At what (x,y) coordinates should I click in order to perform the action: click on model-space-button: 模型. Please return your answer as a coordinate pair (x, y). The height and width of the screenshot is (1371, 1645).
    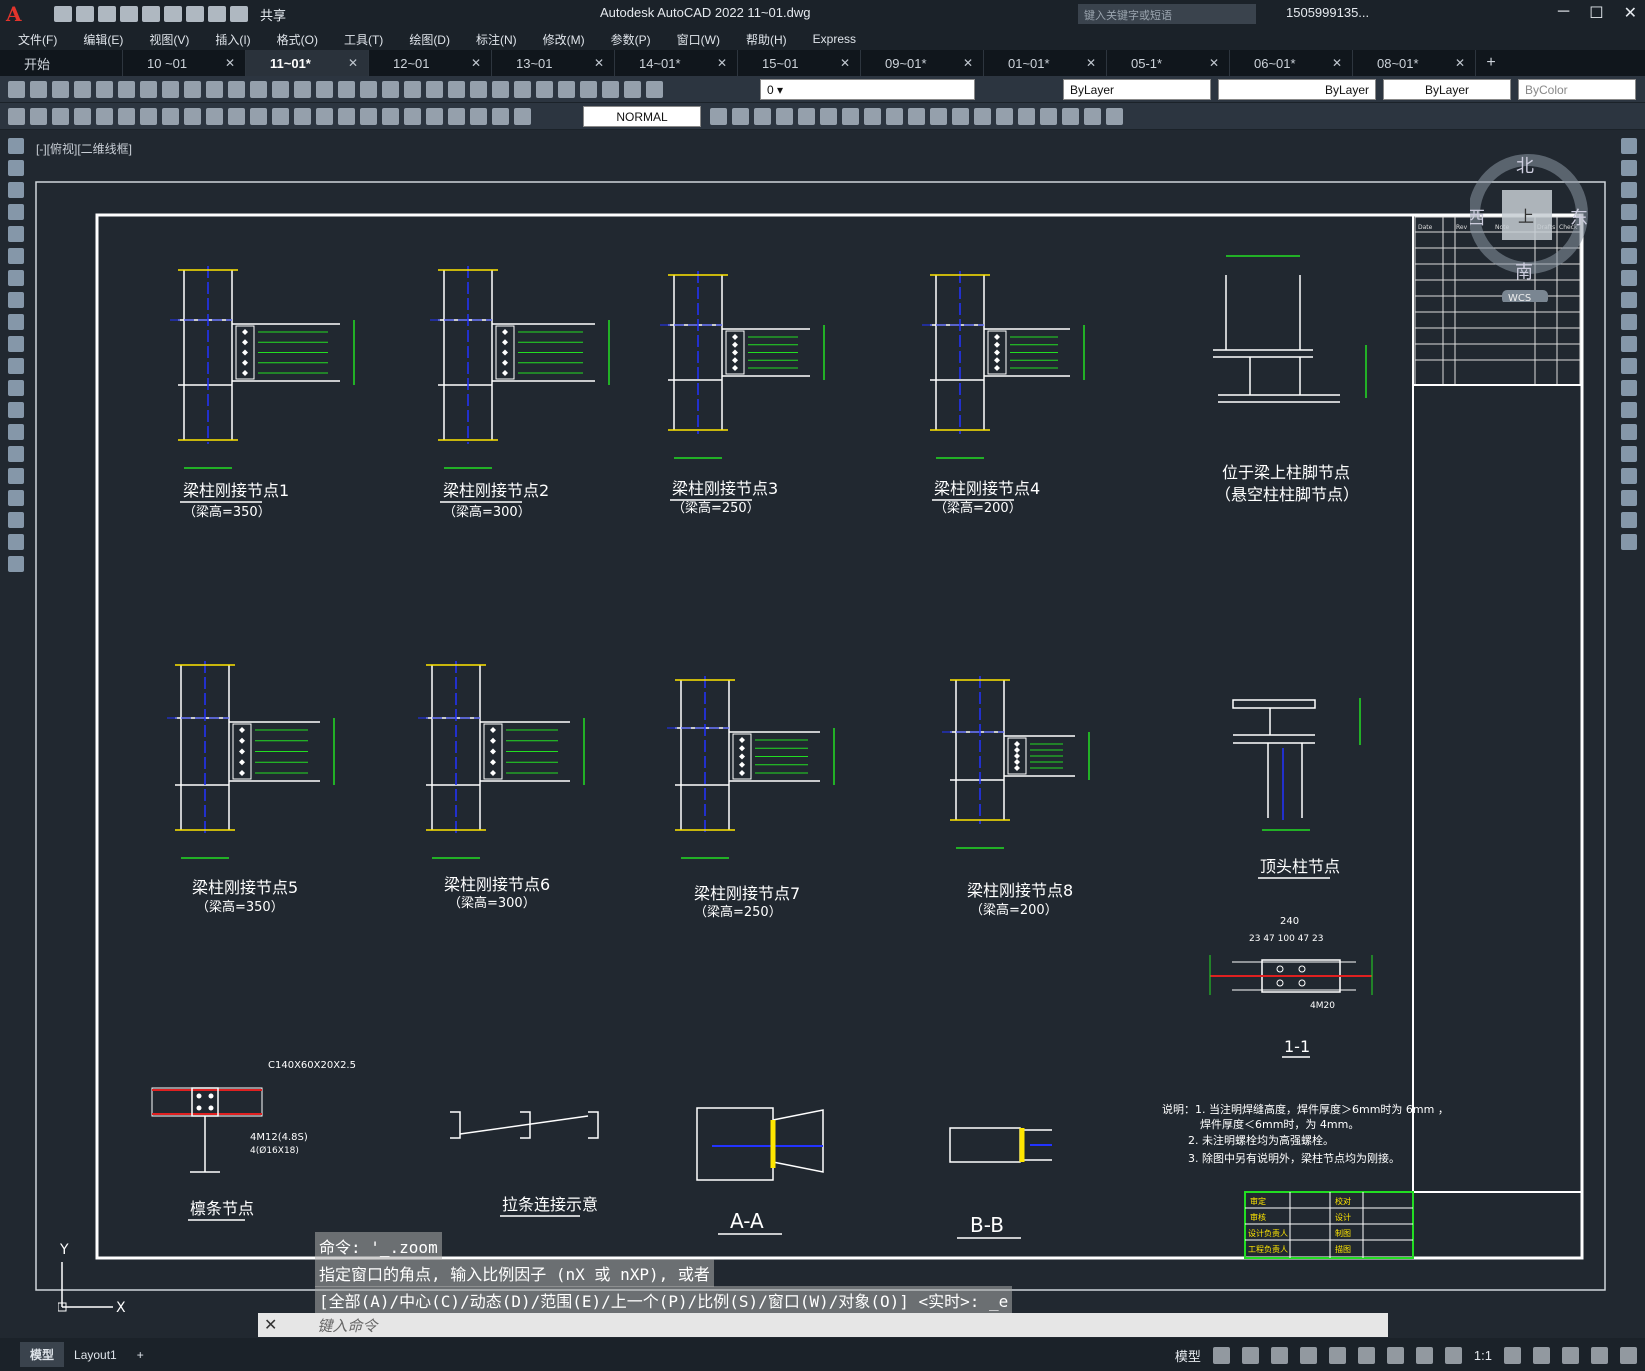
    Looking at the image, I should click on (1188, 1355).